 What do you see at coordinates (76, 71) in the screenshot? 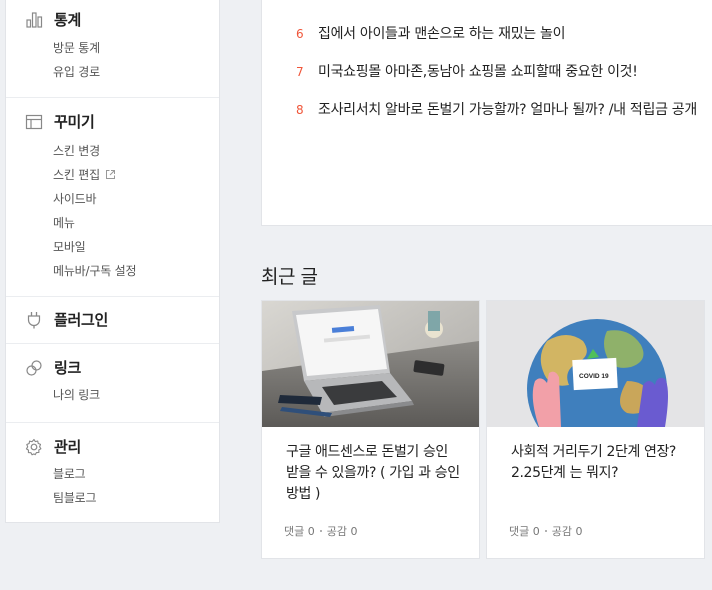
I see `sidebar-item-referrer: 유입 경로` at bounding box center [76, 71].